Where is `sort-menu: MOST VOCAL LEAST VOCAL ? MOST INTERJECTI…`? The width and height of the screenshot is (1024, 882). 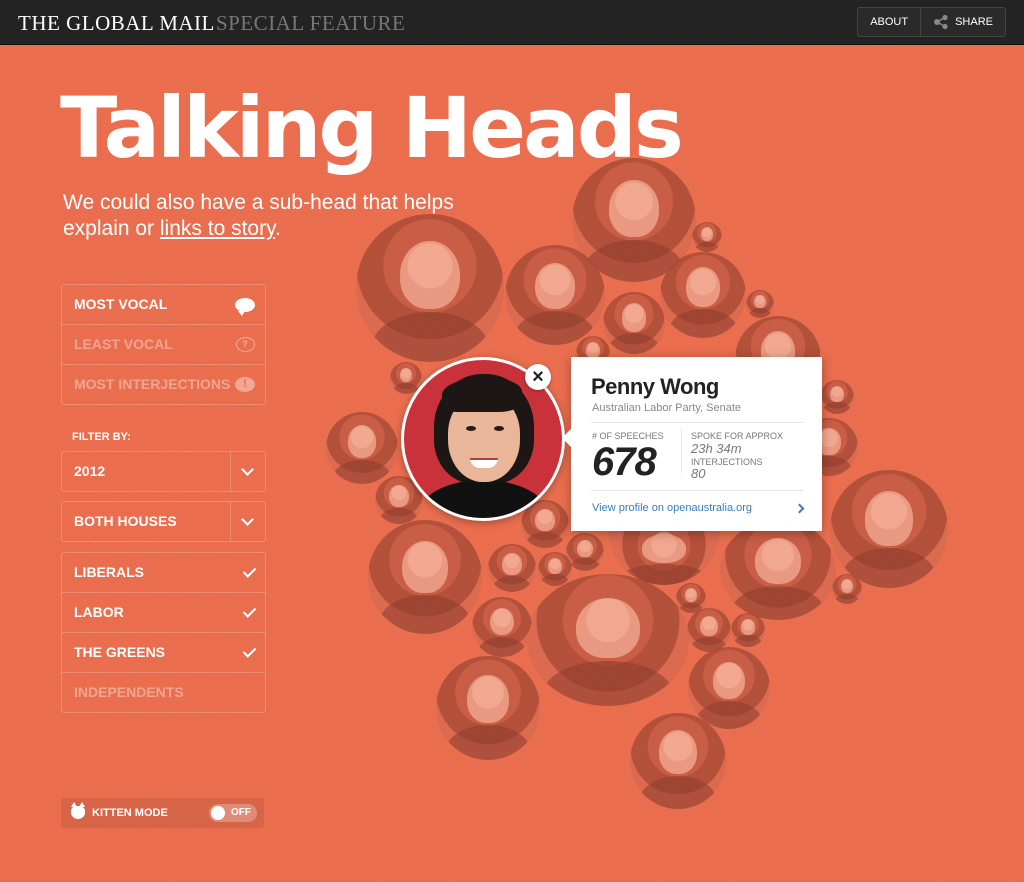
sort-menu: MOST VOCAL LEAST VOCAL ? MOST INTERJECTI… is located at coordinates (163, 344).